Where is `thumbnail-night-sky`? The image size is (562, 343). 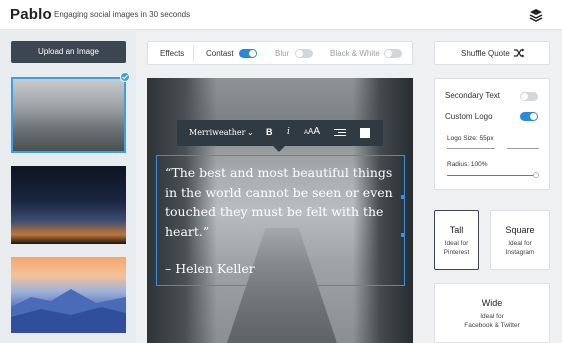
thumbnail-night-sky is located at coordinates (68, 205).